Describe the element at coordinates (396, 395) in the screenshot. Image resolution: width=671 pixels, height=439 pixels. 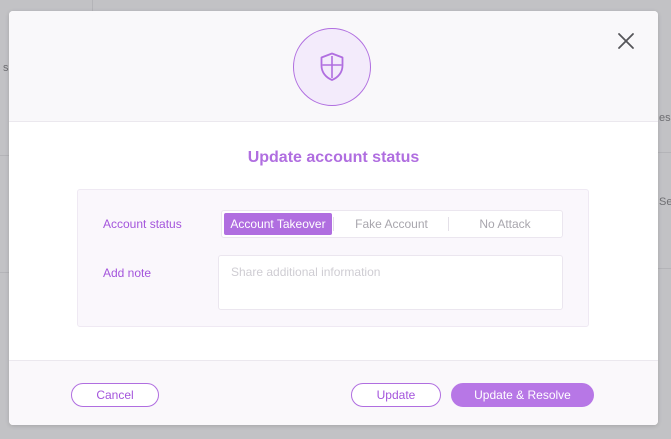
I see `update-button: Update` at that location.